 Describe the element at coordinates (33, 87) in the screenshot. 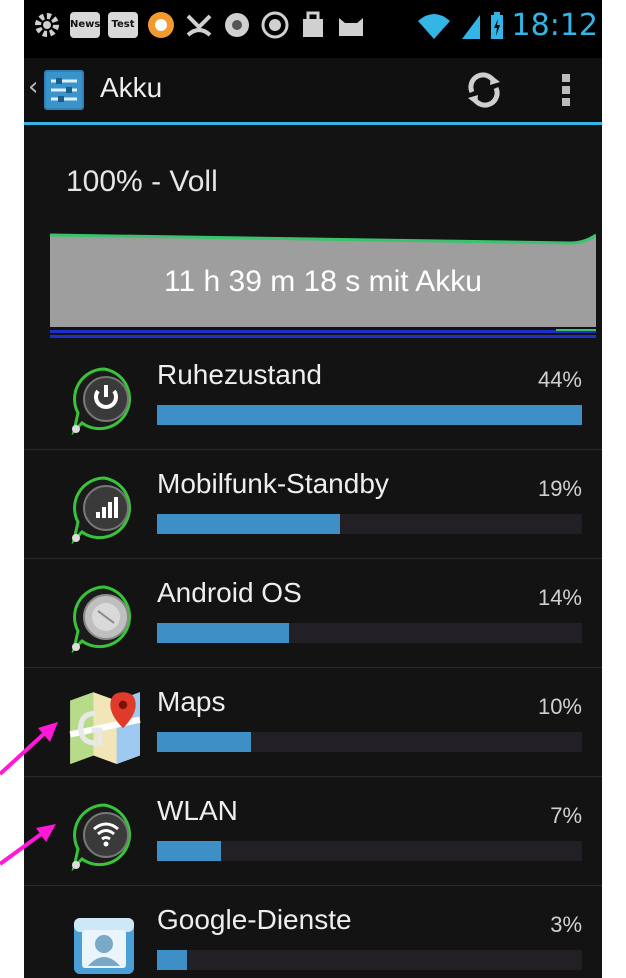

I see `back-chevron-icon: ‹` at that location.